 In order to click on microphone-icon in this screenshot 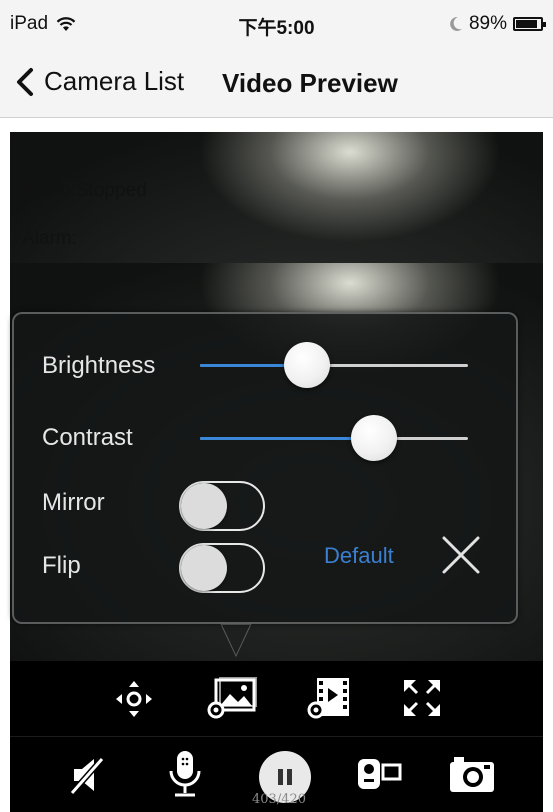, I will do `click(185, 774)`.